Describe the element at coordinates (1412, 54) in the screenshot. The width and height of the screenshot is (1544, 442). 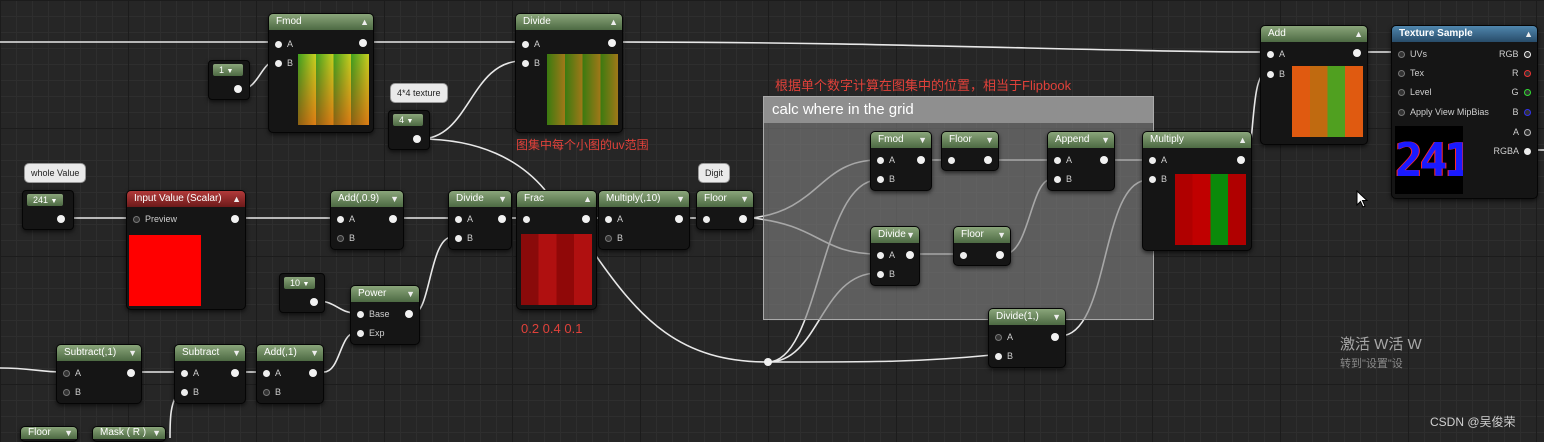
I see `input-pin-uvs: UVs` at that location.